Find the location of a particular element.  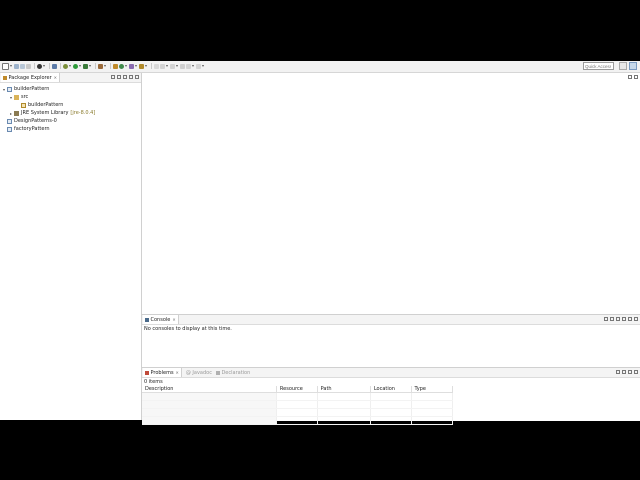

problems-table: Description Resource Path Location Type is located at coordinates (297, 405).